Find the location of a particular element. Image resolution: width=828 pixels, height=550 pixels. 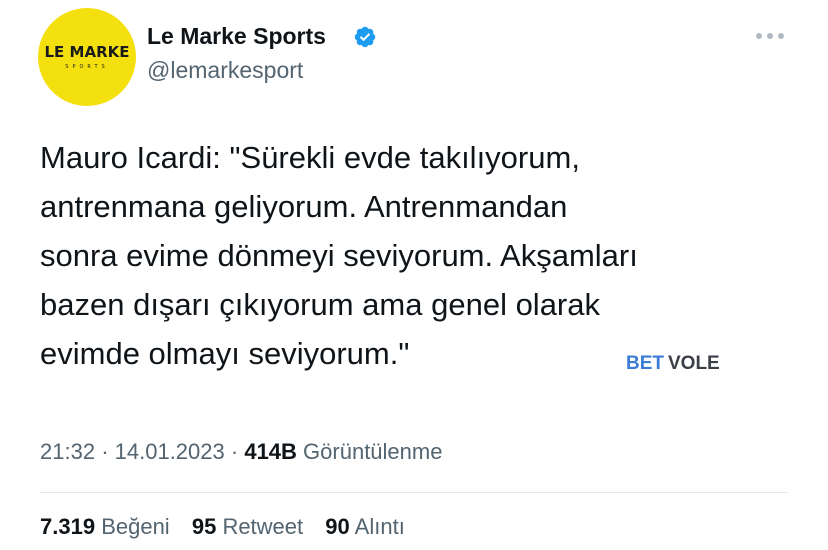

quotes-stat: 90 Alıntı is located at coordinates (365, 527).